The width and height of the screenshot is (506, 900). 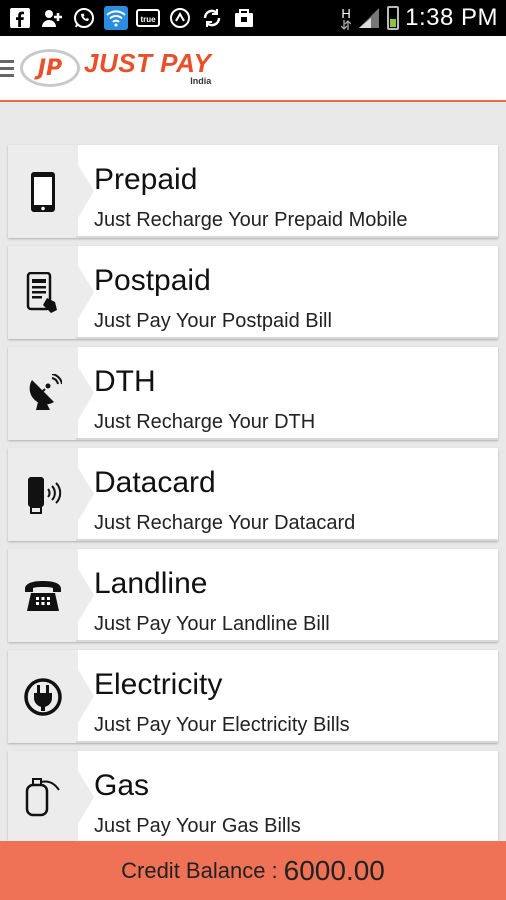 What do you see at coordinates (116, 18) in the screenshot?
I see `wifi-icon` at bounding box center [116, 18].